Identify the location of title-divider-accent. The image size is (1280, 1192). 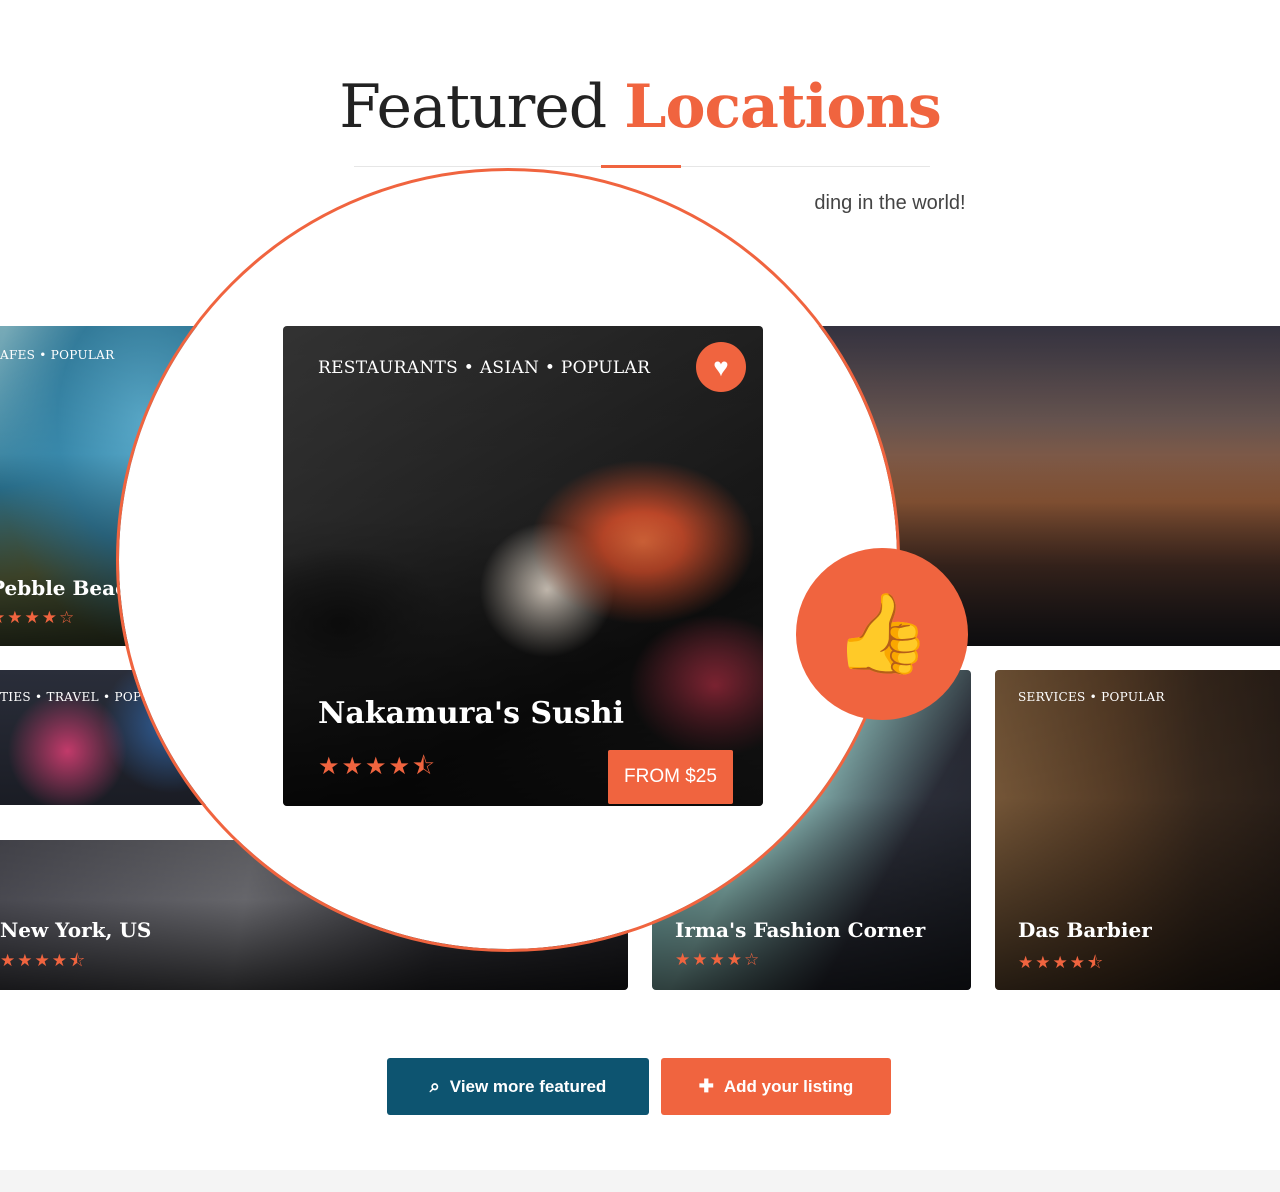
(641, 166).